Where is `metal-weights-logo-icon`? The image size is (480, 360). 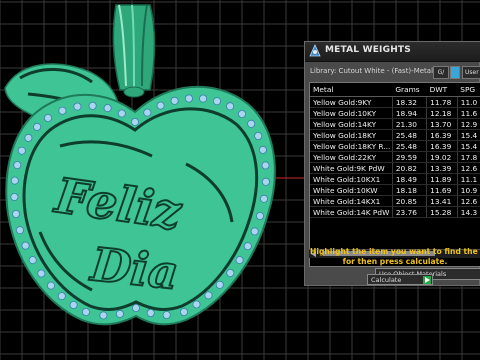 metal-weights-logo-icon is located at coordinates (315, 50).